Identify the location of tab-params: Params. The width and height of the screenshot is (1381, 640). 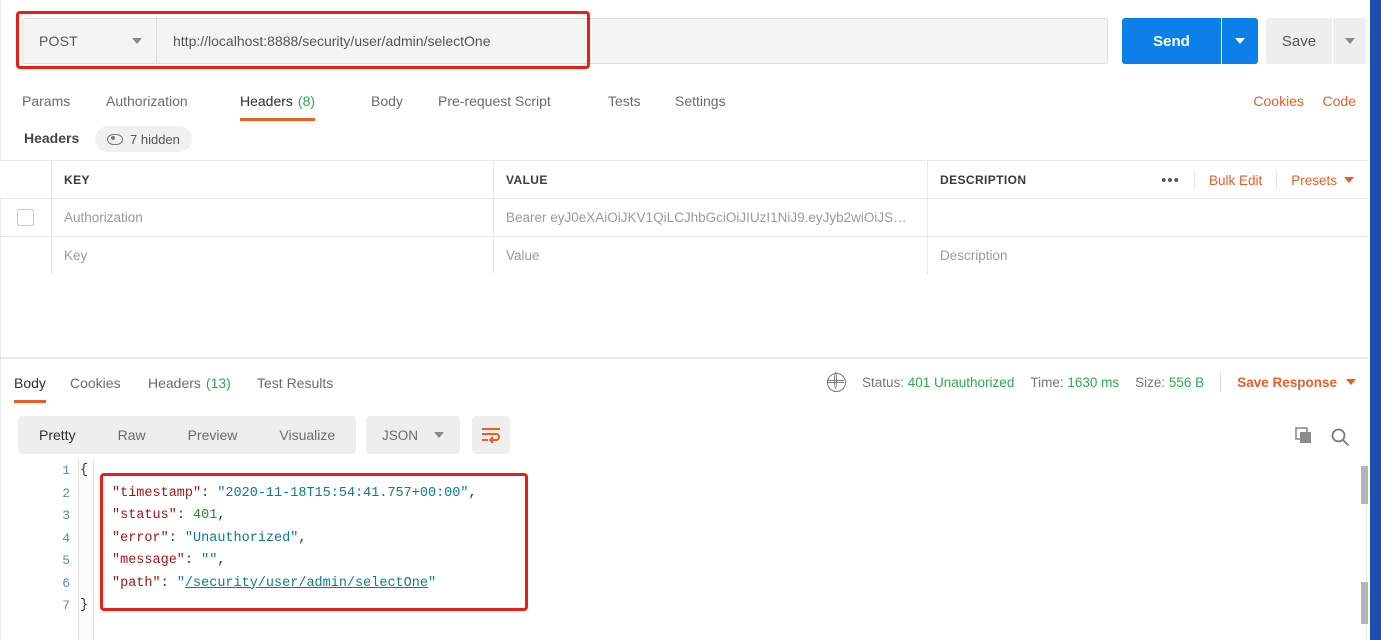
(46, 100).